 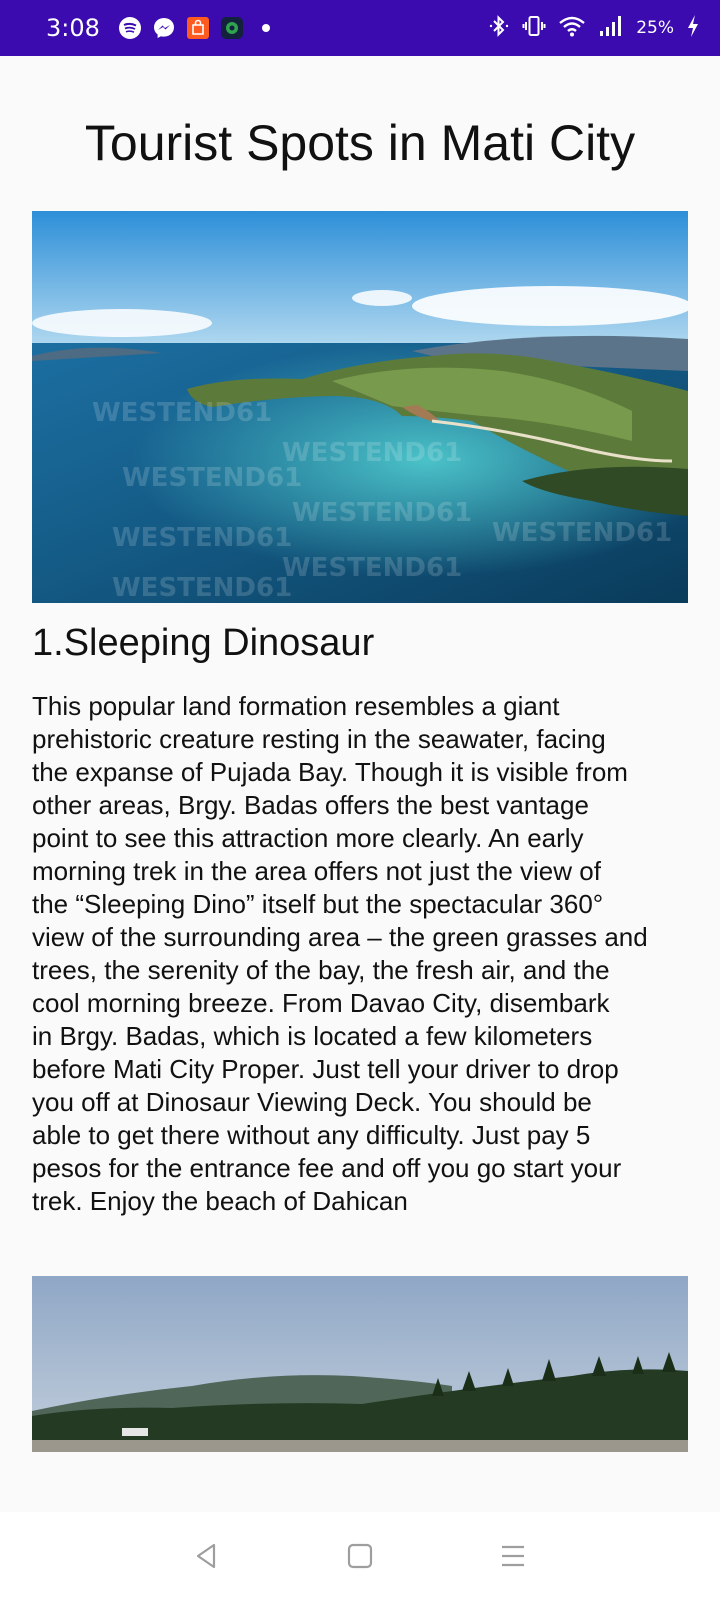 What do you see at coordinates (164, 28) in the screenshot?
I see `messenger-icon` at bounding box center [164, 28].